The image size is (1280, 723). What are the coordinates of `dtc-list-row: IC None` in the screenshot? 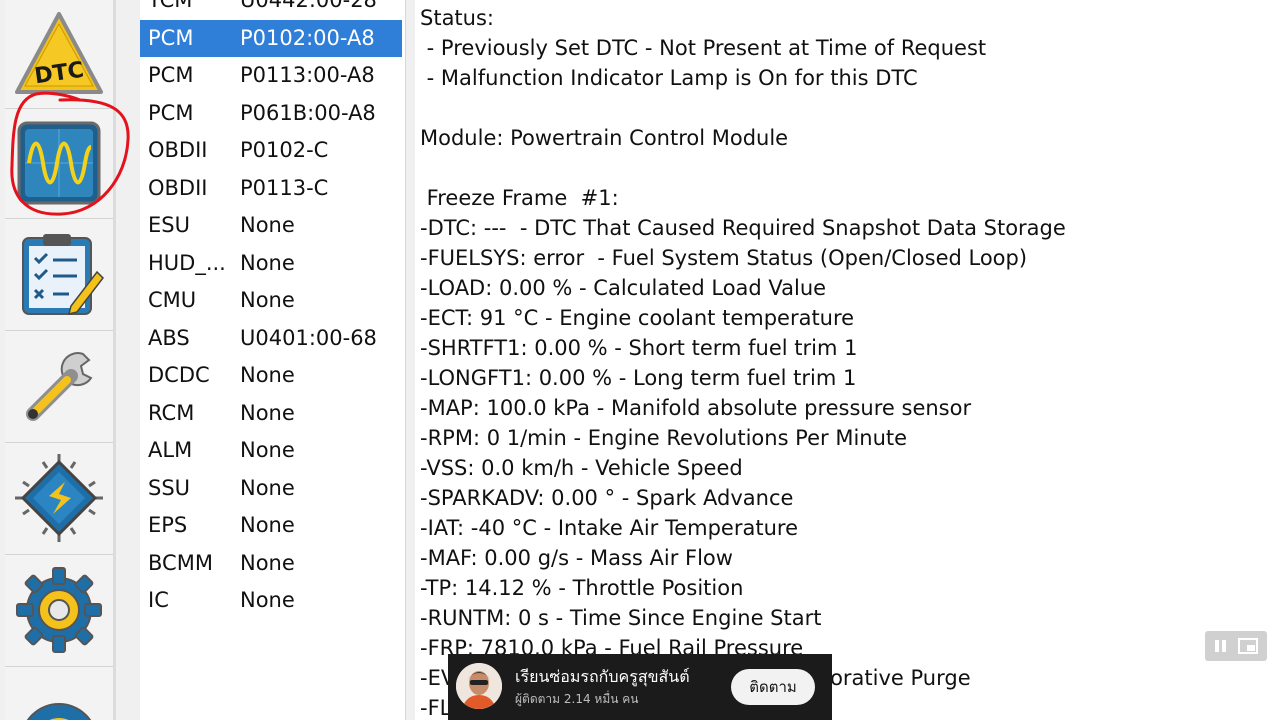 It's located at (271, 600).